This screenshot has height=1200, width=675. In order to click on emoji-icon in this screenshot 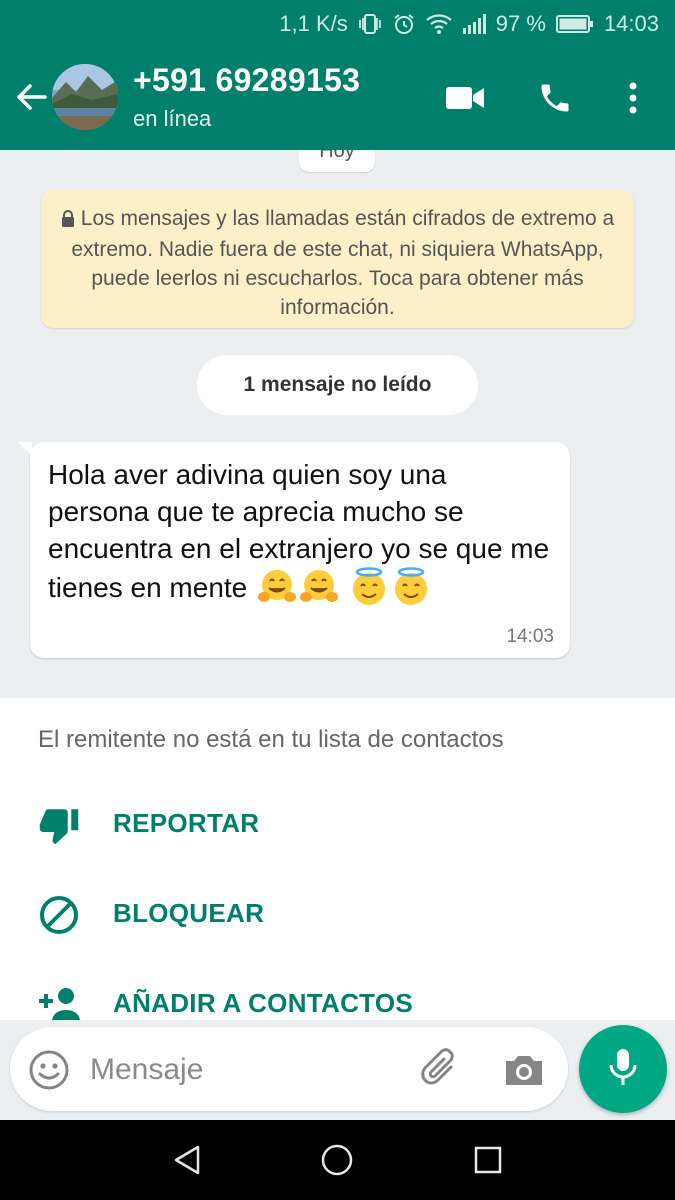, I will do `click(49, 1070)`.